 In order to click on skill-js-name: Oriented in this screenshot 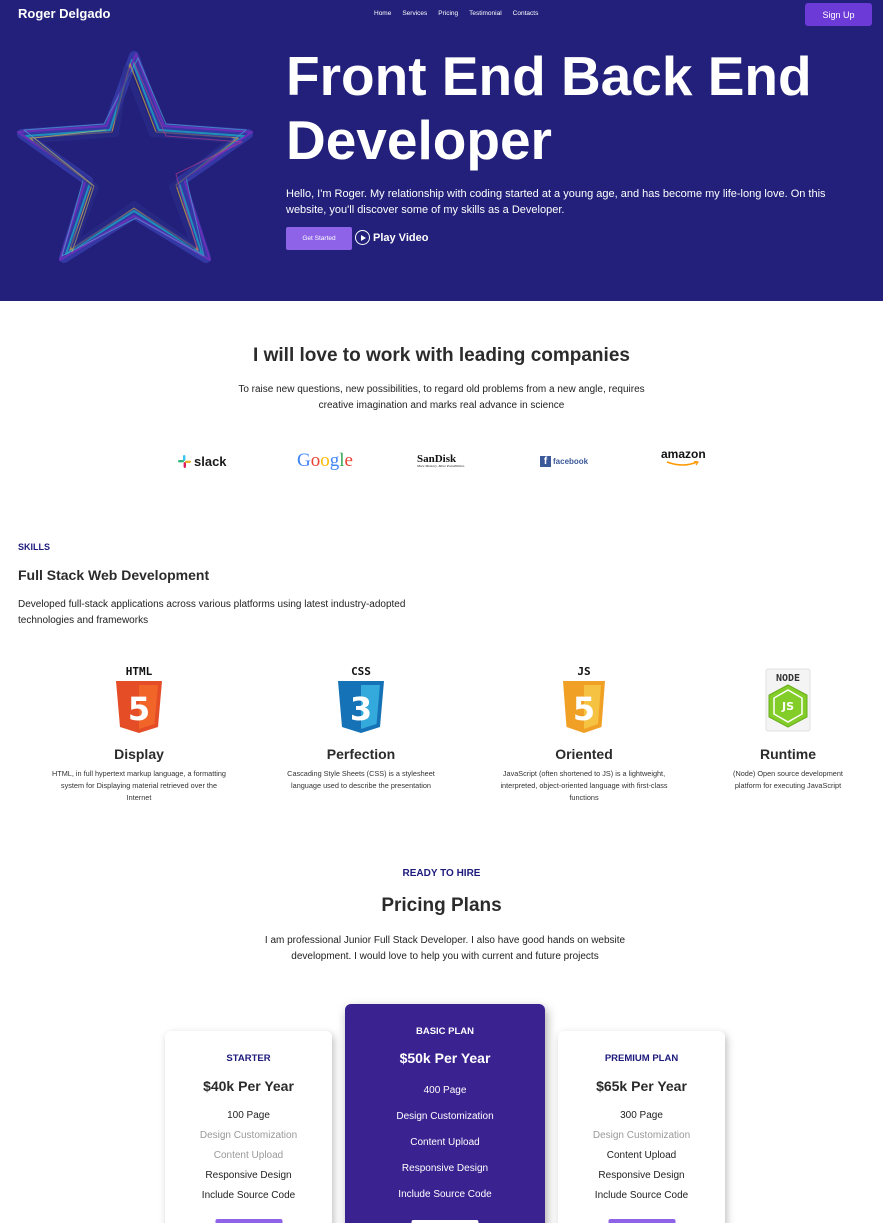, I will do `click(584, 754)`.